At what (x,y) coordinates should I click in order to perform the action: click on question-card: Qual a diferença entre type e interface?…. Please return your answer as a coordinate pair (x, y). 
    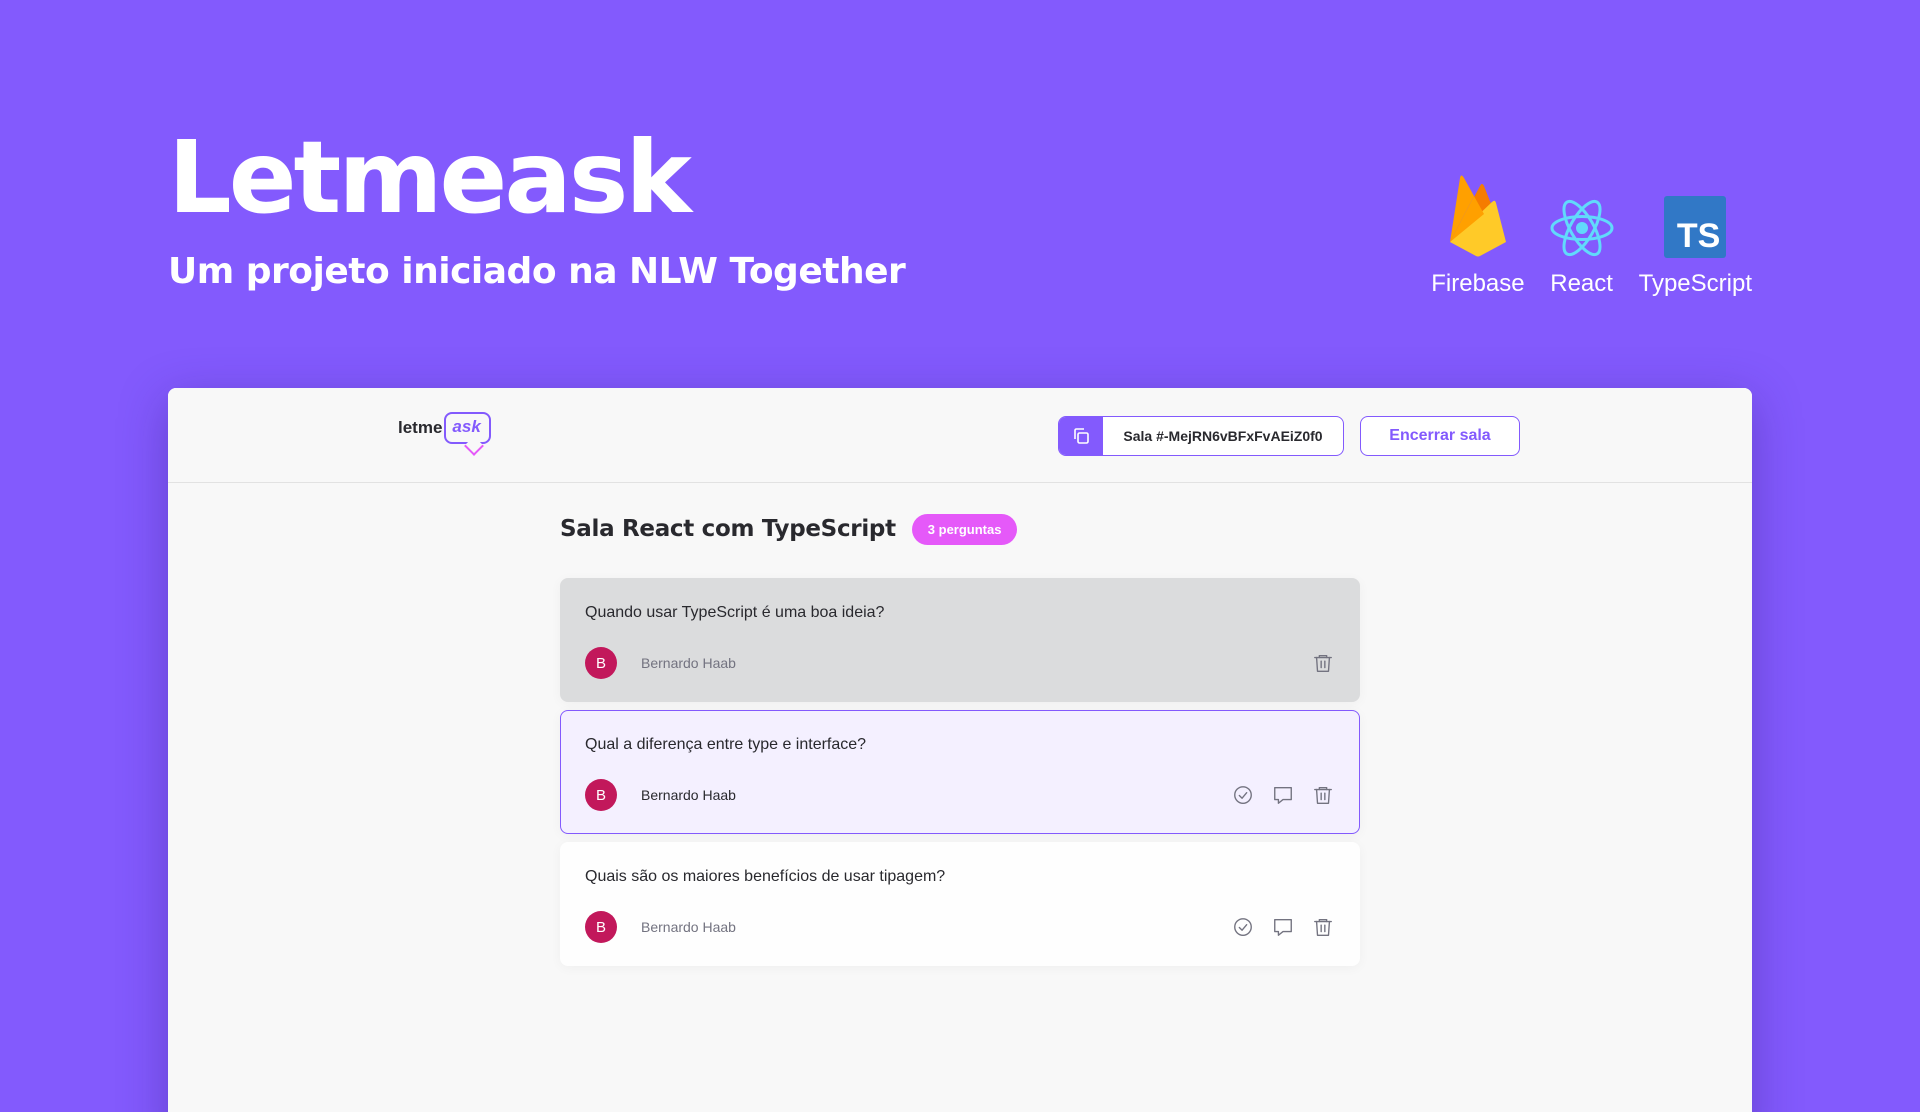
    Looking at the image, I should click on (960, 772).